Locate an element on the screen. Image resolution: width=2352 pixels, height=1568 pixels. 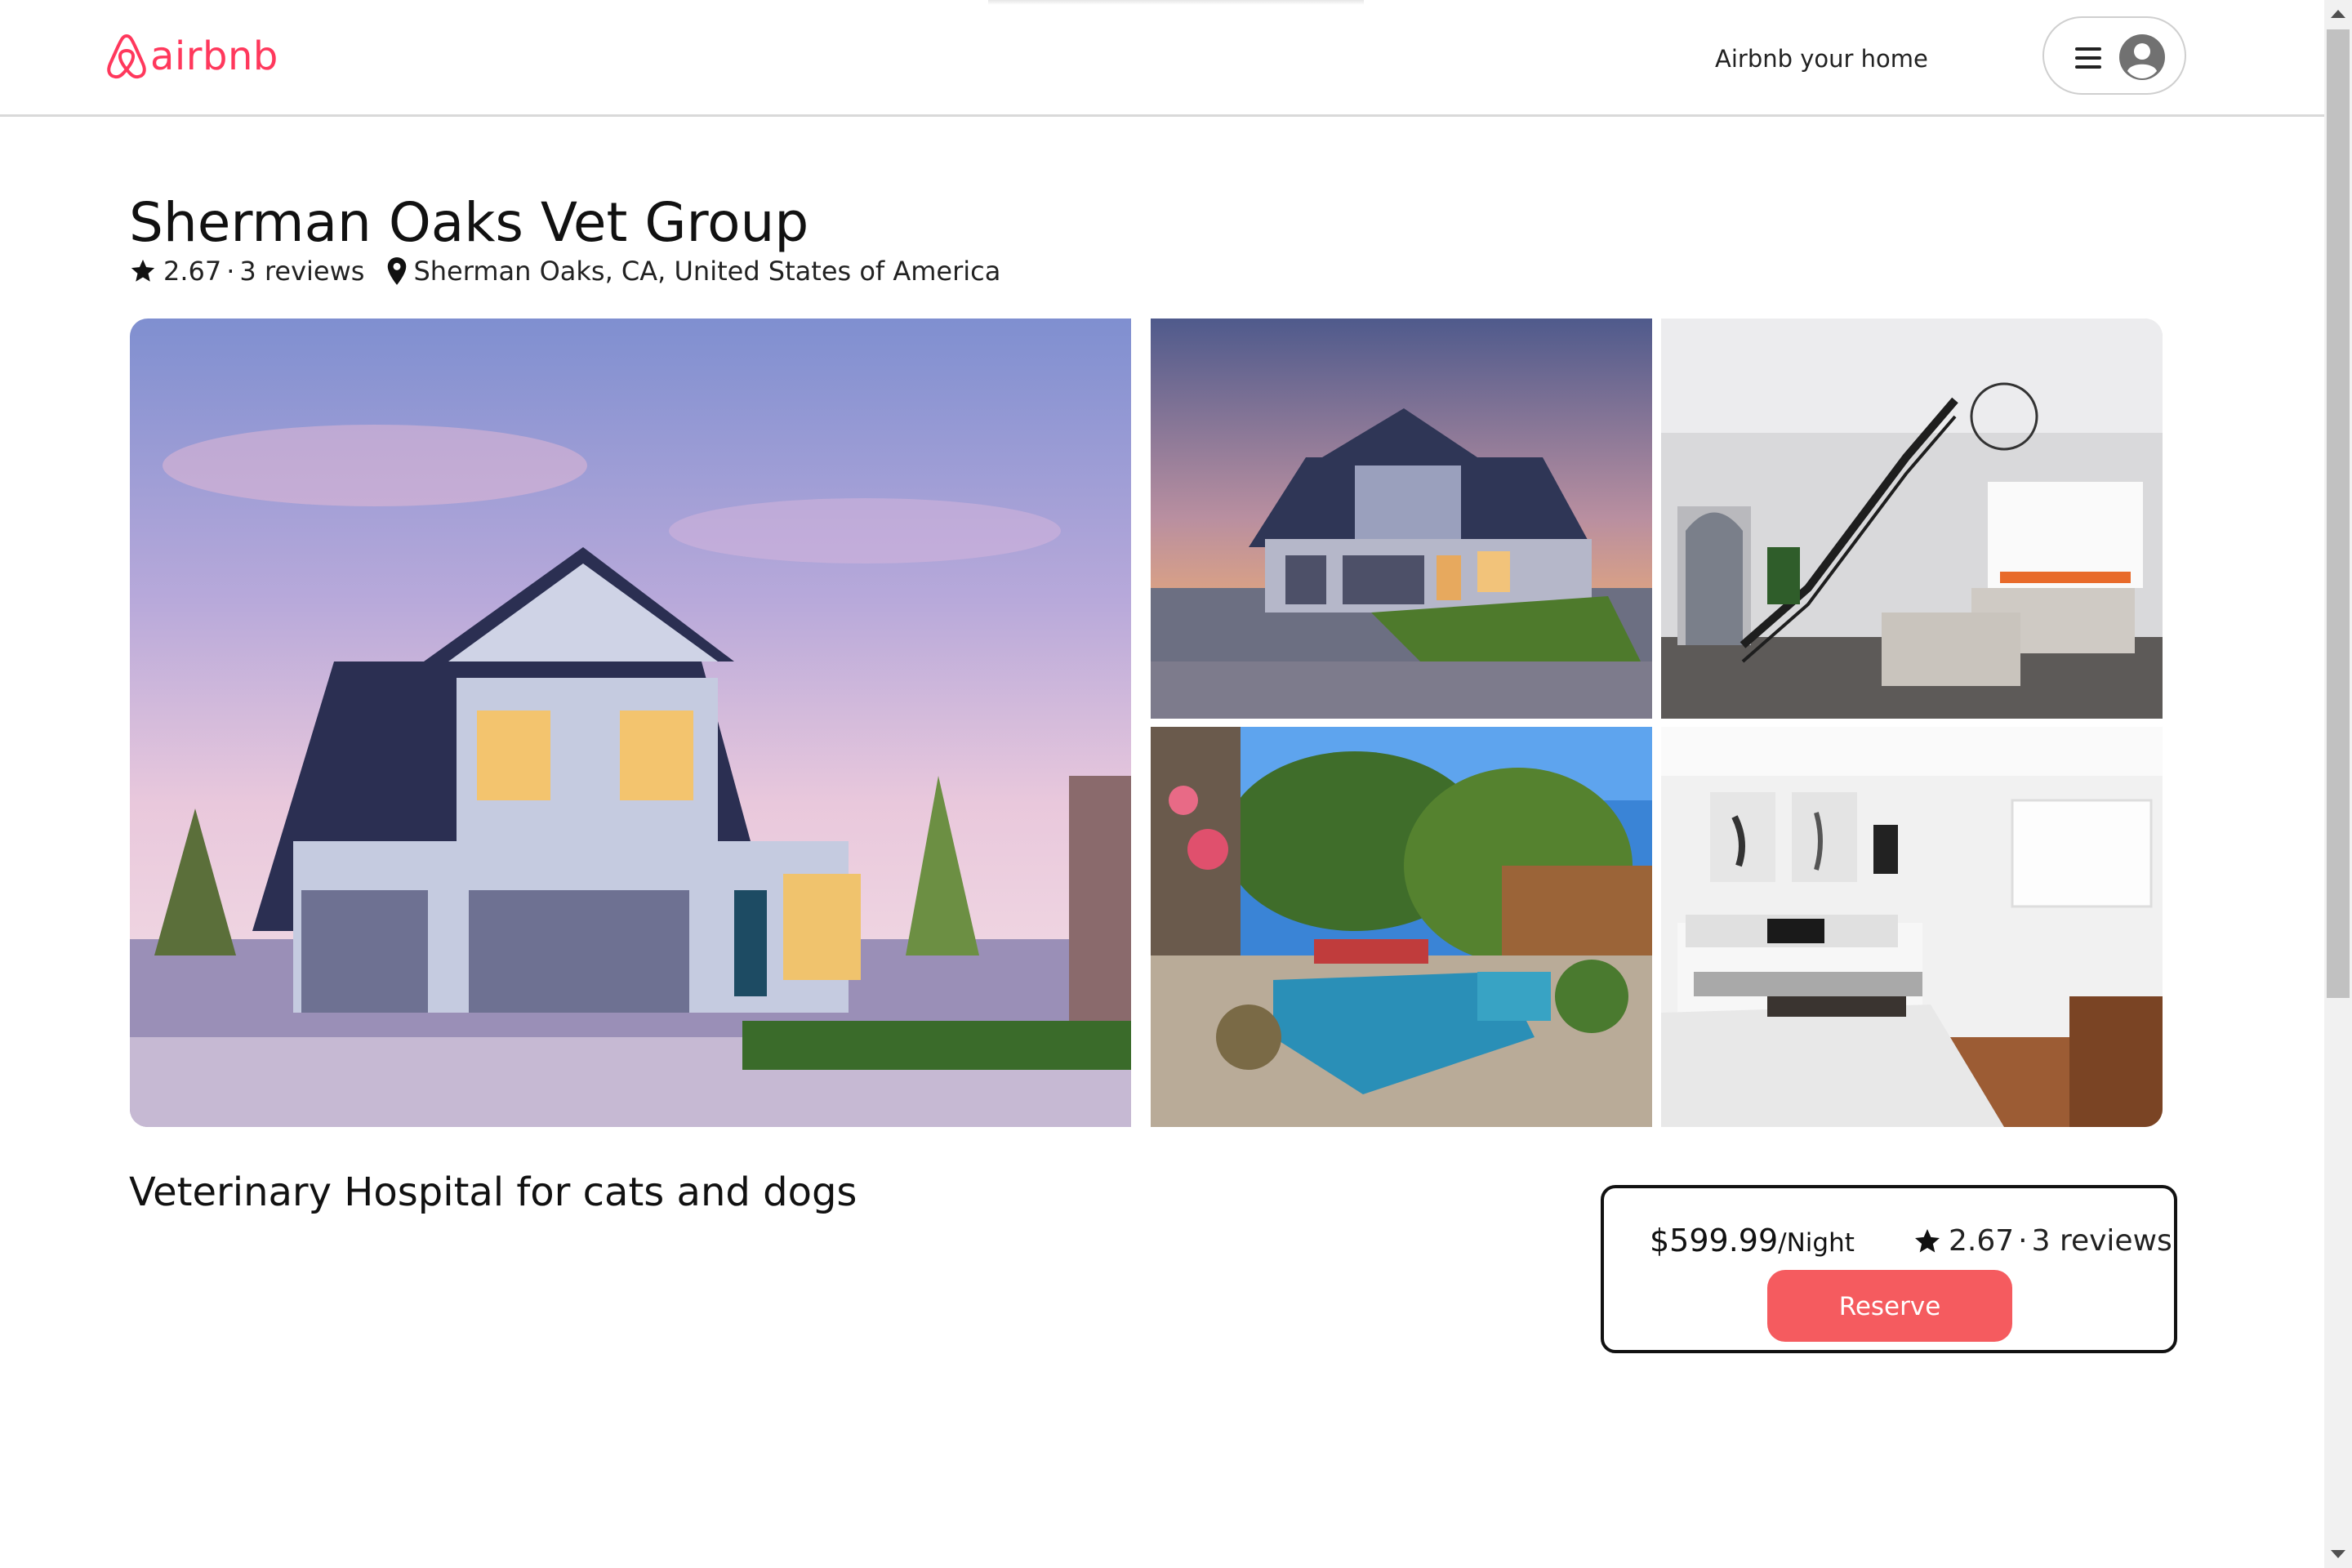
airbnb-logo-icon is located at coordinates (126, 56).